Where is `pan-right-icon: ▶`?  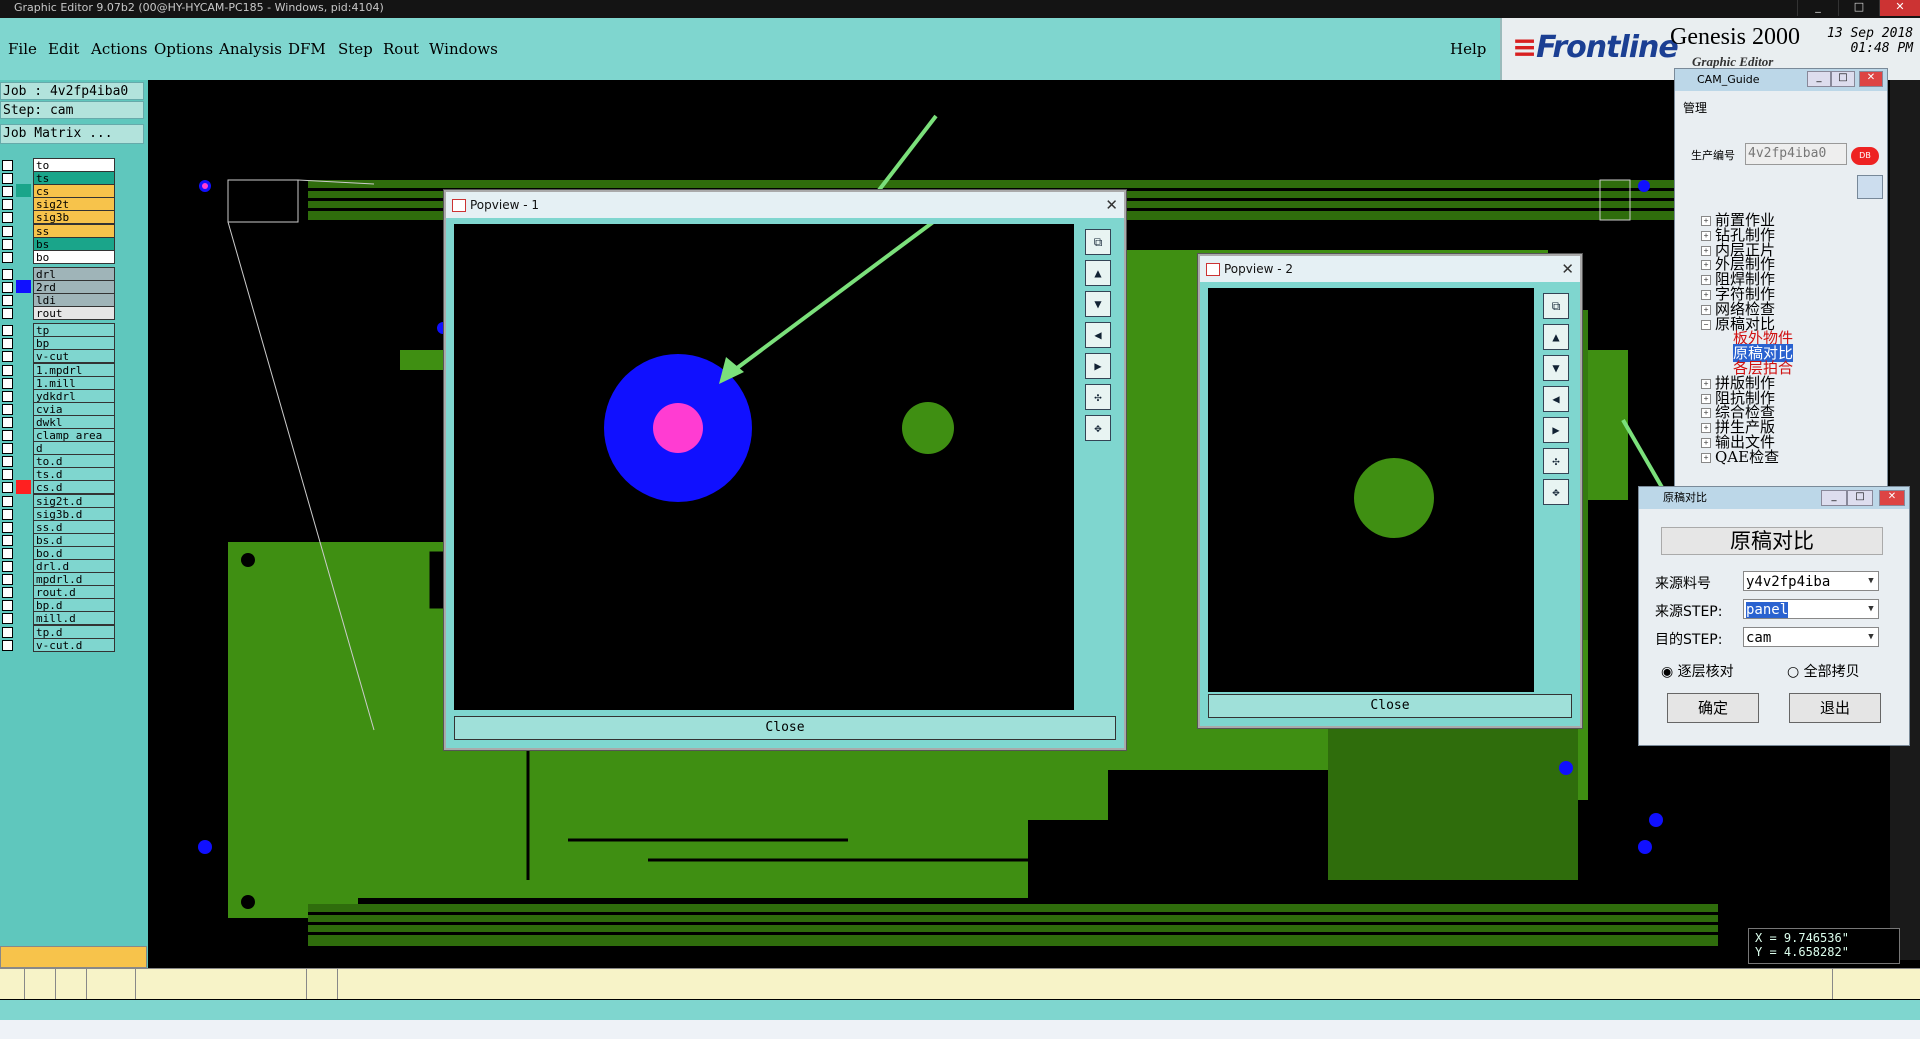 pan-right-icon: ▶ is located at coordinates (1098, 366).